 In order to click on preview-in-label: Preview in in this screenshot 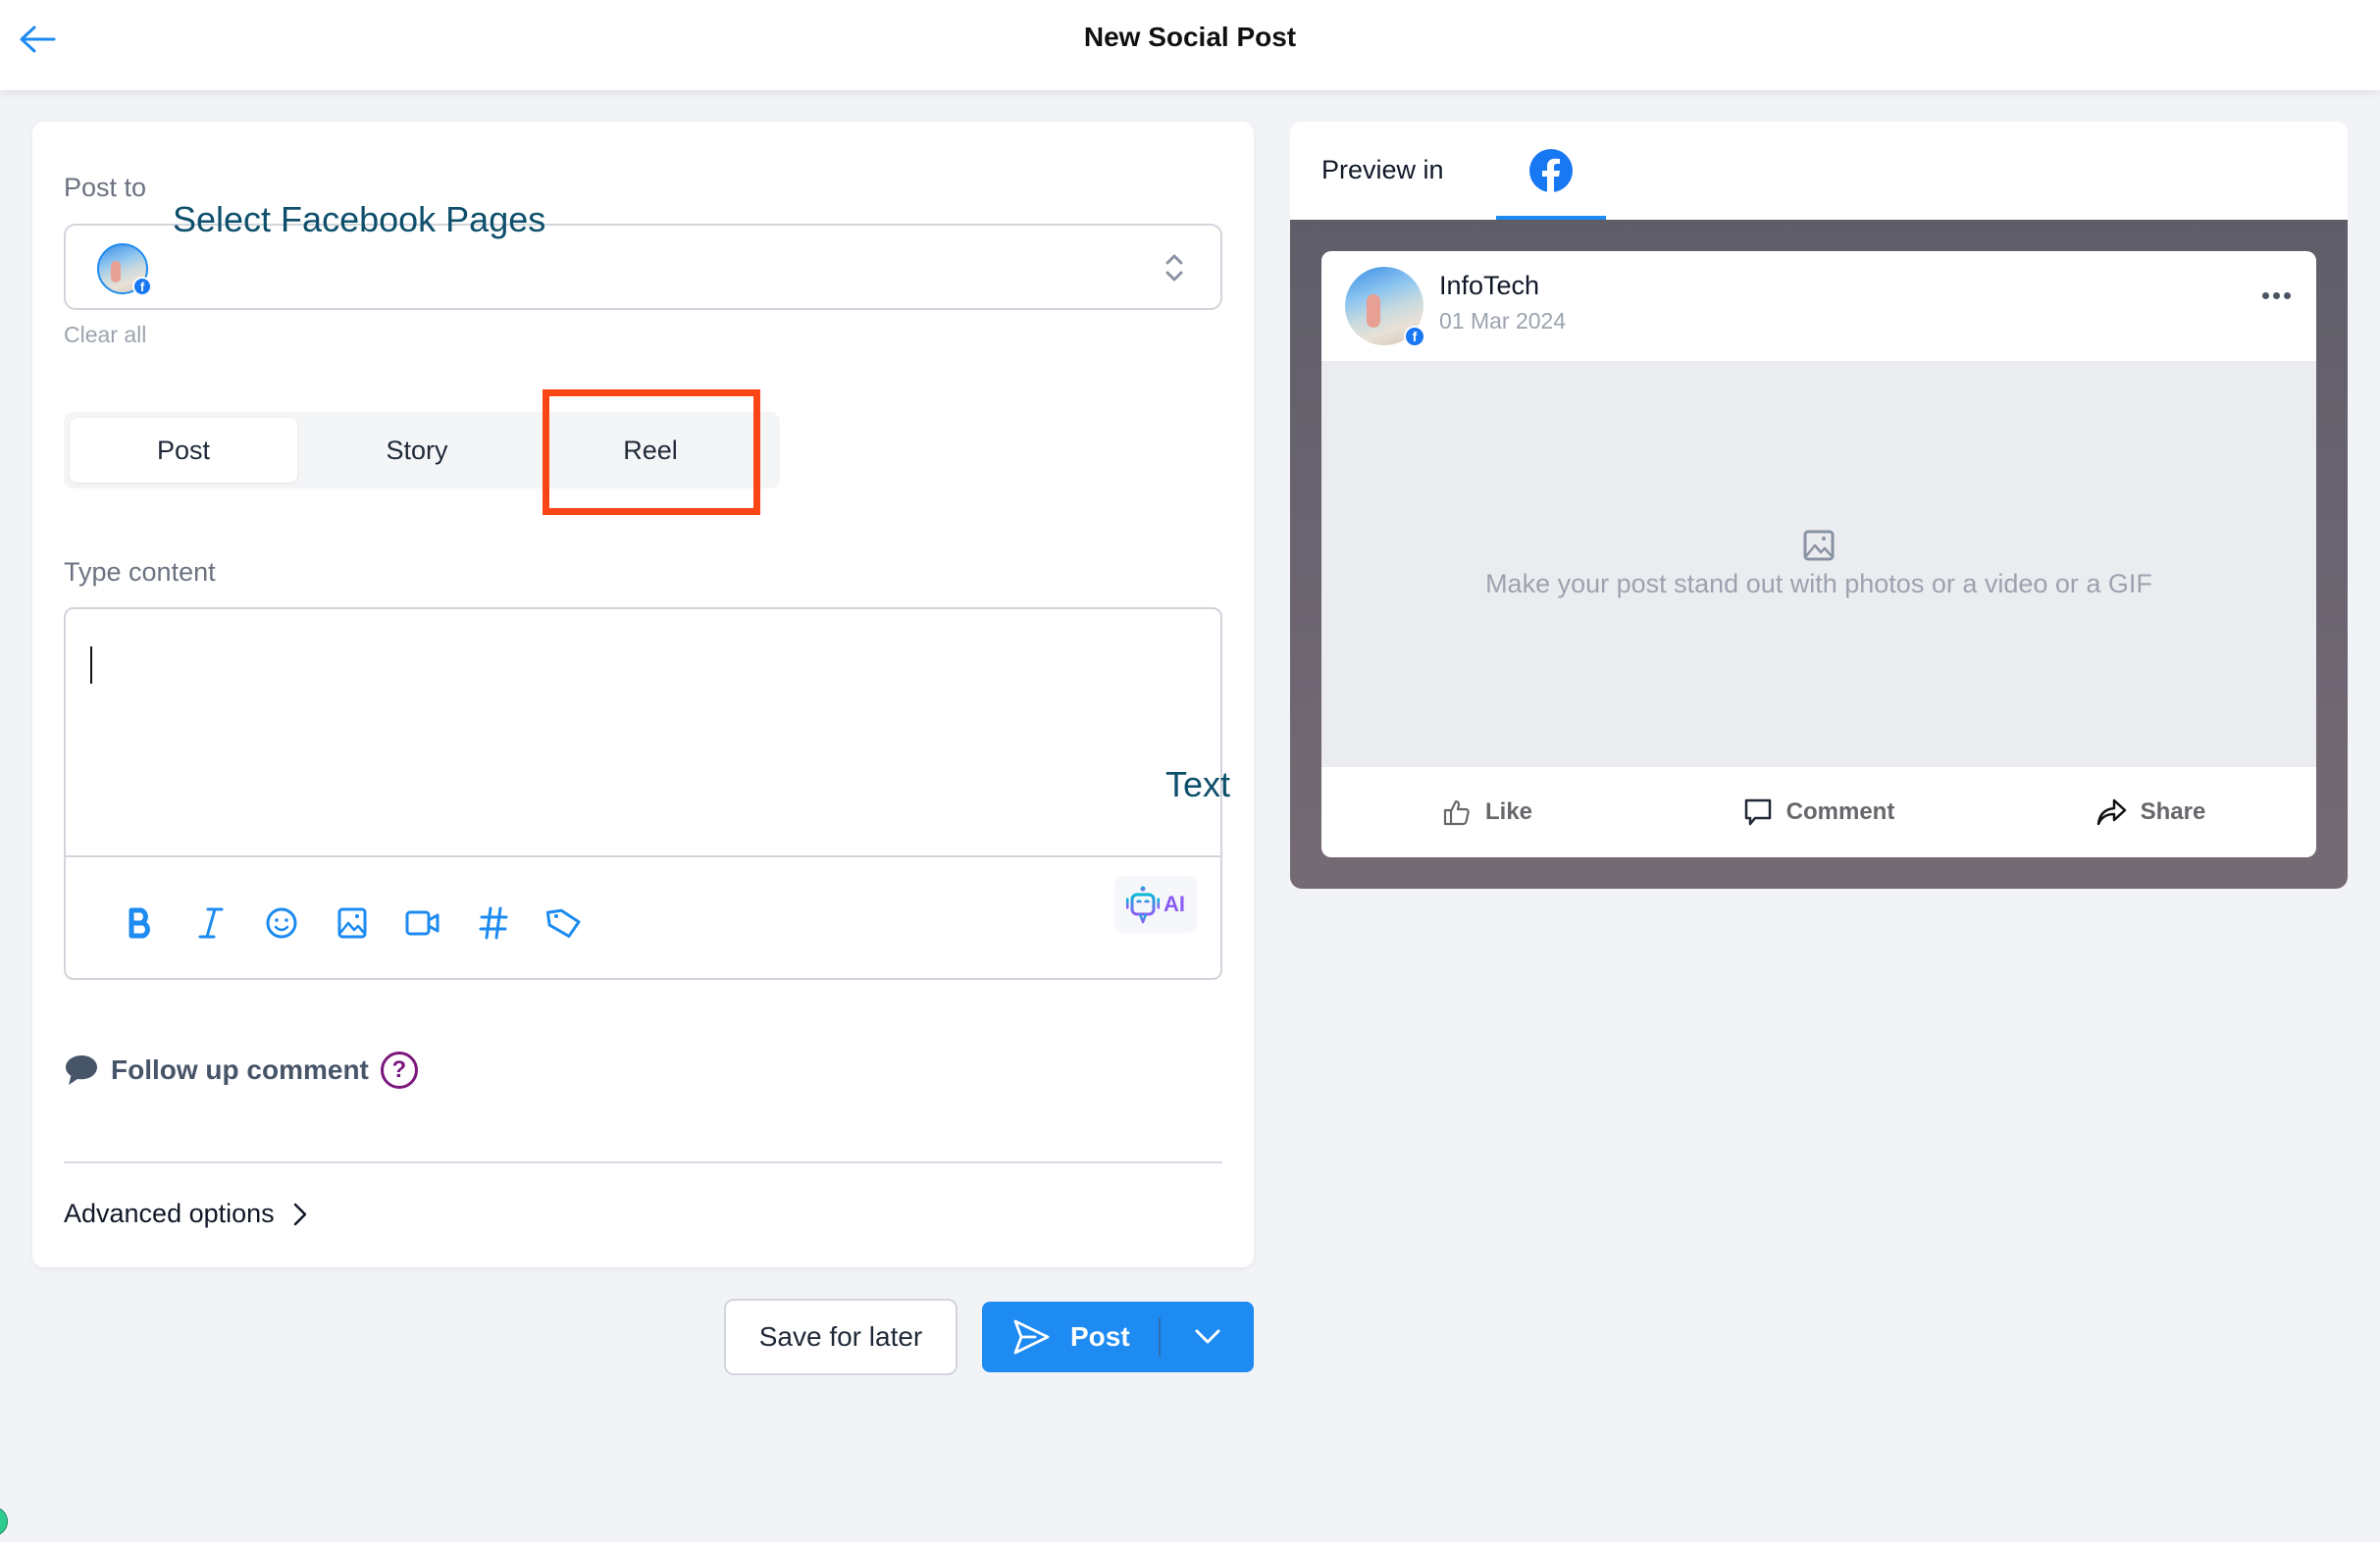, I will do `click(1382, 169)`.